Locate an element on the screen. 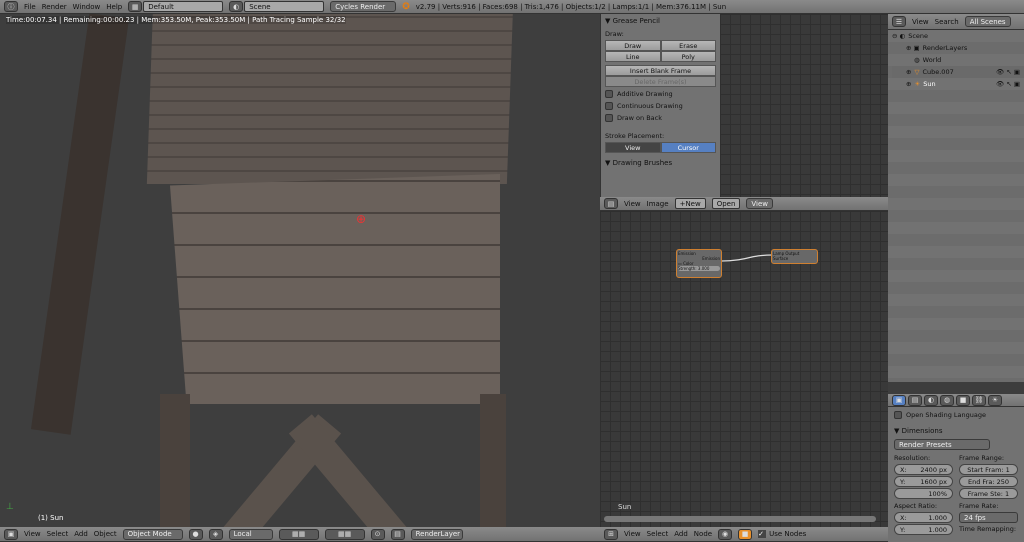 The image size is (1024, 542). display-mode-select: All Scenes is located at coordinates (987, 21).